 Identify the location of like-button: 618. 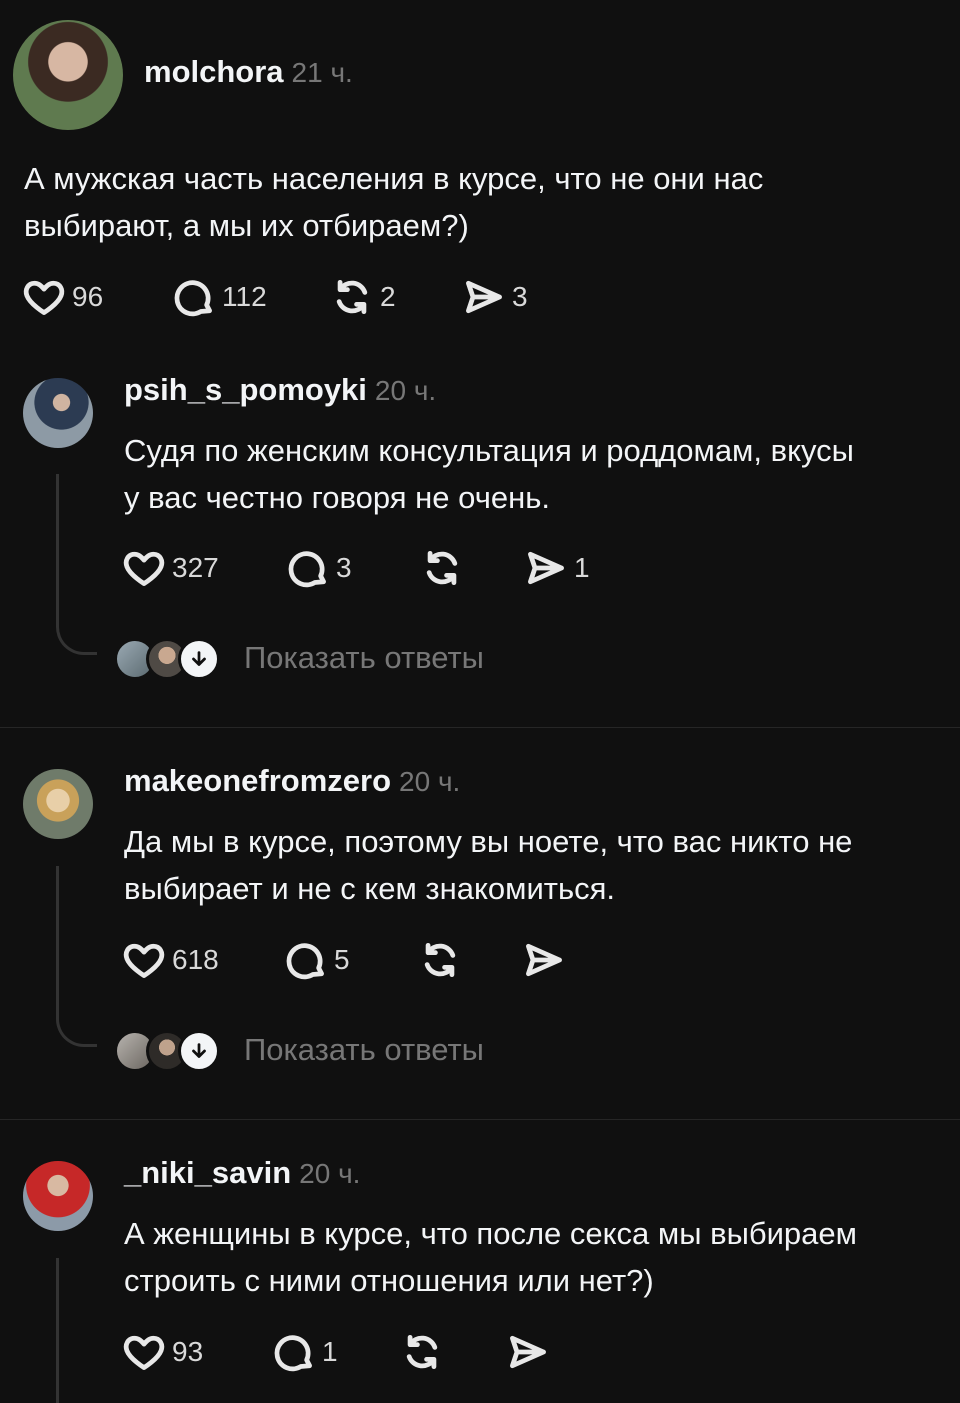
(170, 960).